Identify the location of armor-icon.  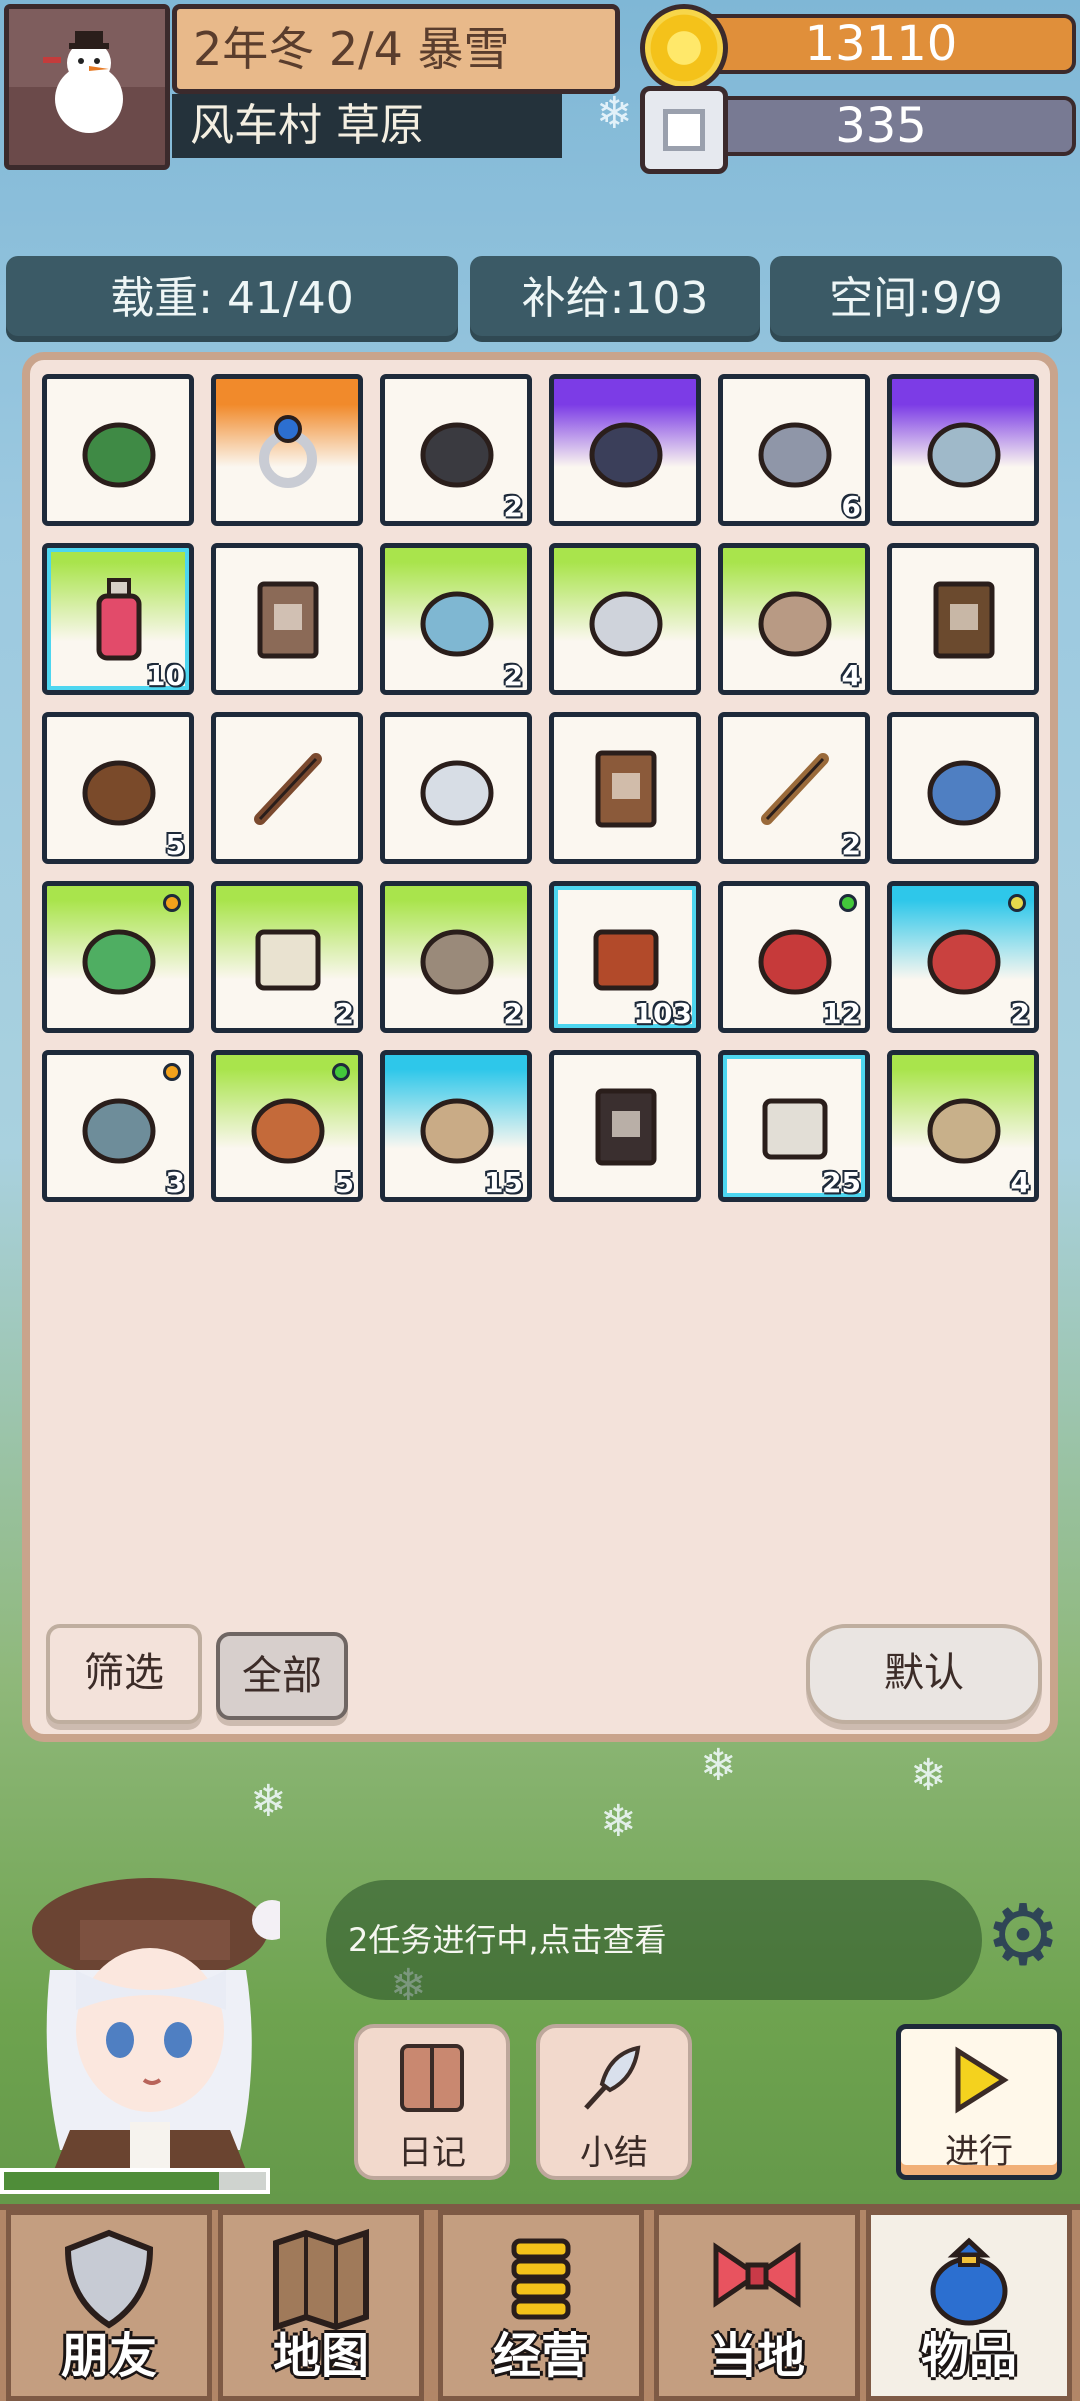
(626, 624).